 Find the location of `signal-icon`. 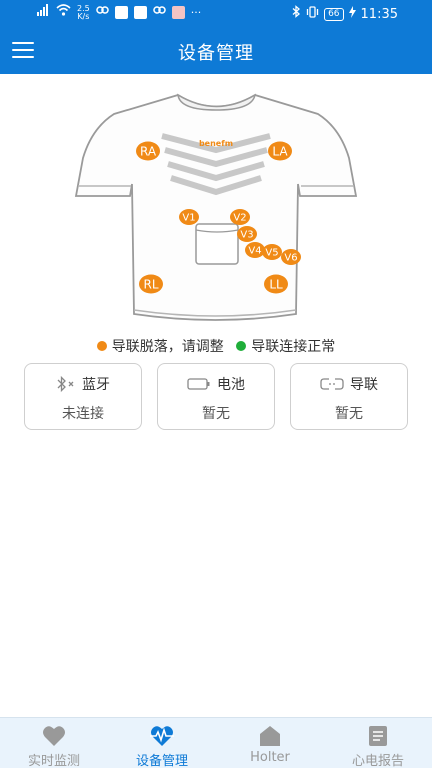

signal-icon is located at coordinates (43, 12).